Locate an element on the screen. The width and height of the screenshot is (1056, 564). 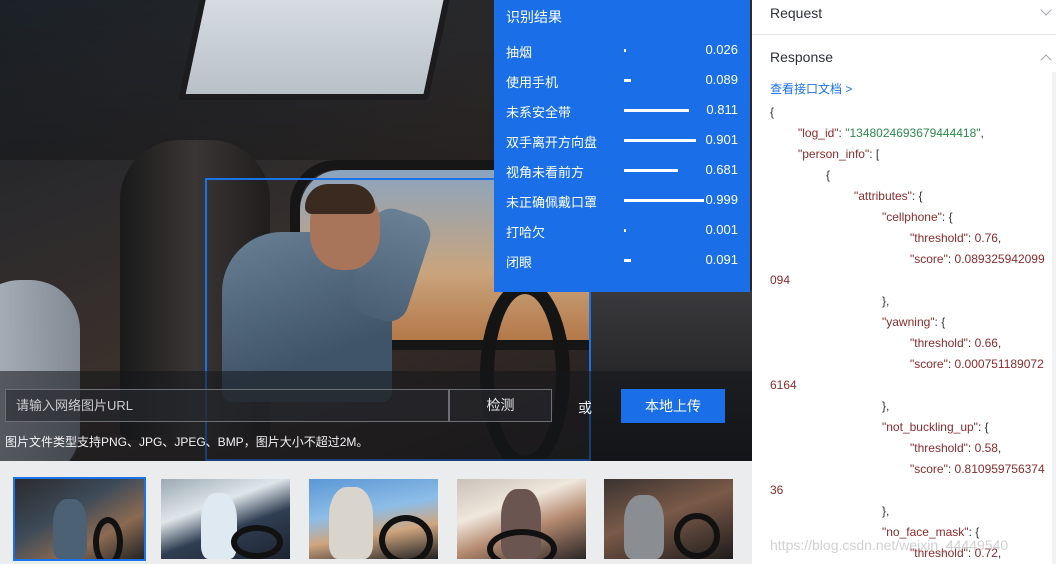
json-line: 094 is located at coordinates (780, 280).